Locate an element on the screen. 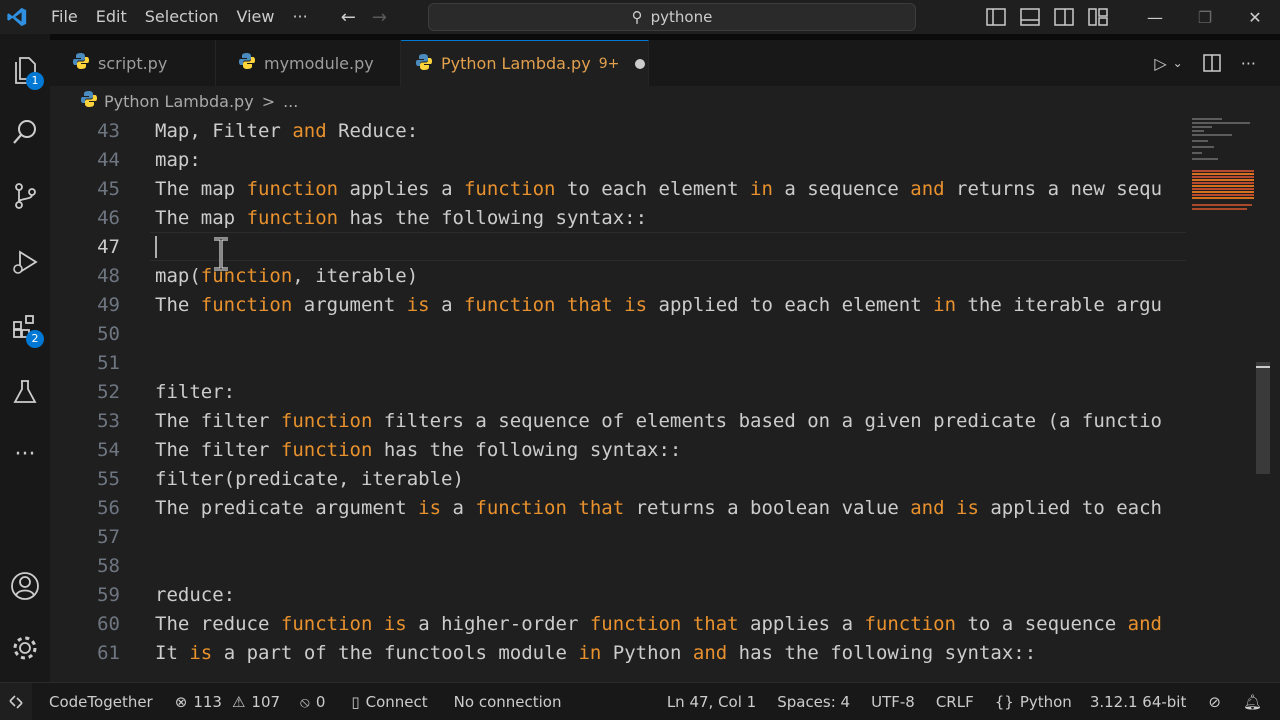 The image size is (1280, 720). code-text: filter: is located at coordinates (195, 391).